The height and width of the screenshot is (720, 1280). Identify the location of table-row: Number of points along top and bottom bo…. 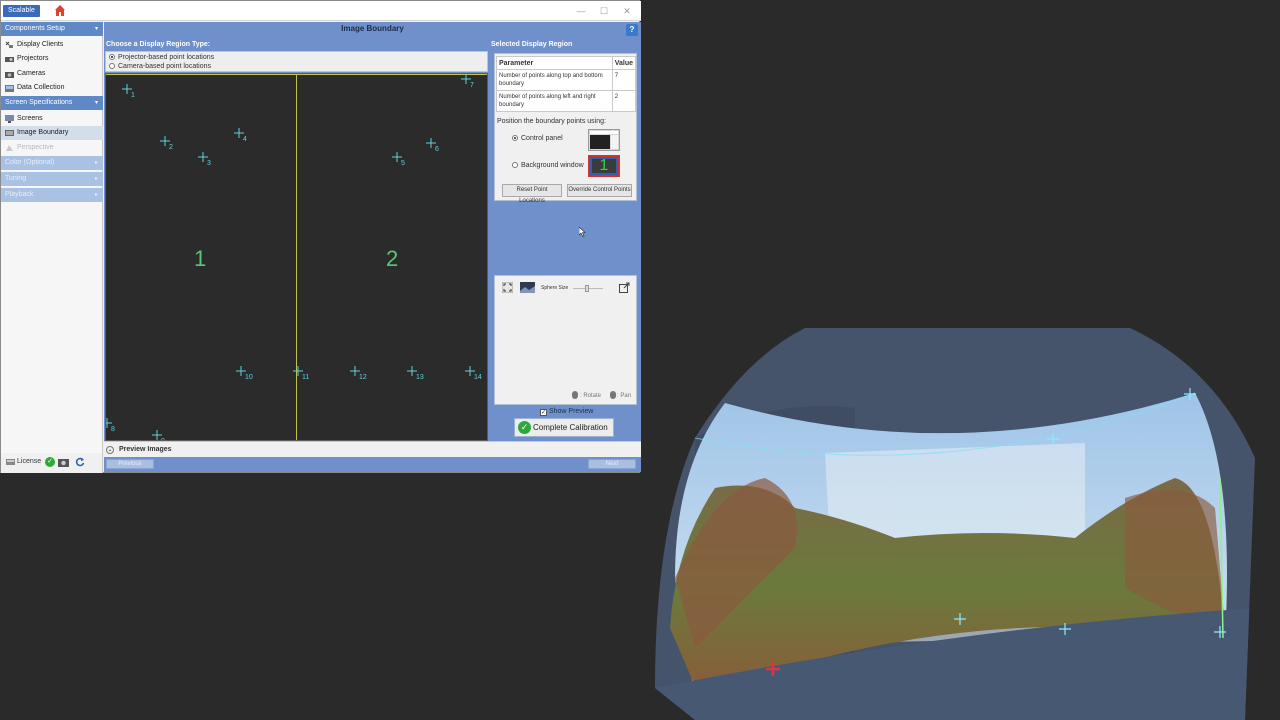
(566, 80).